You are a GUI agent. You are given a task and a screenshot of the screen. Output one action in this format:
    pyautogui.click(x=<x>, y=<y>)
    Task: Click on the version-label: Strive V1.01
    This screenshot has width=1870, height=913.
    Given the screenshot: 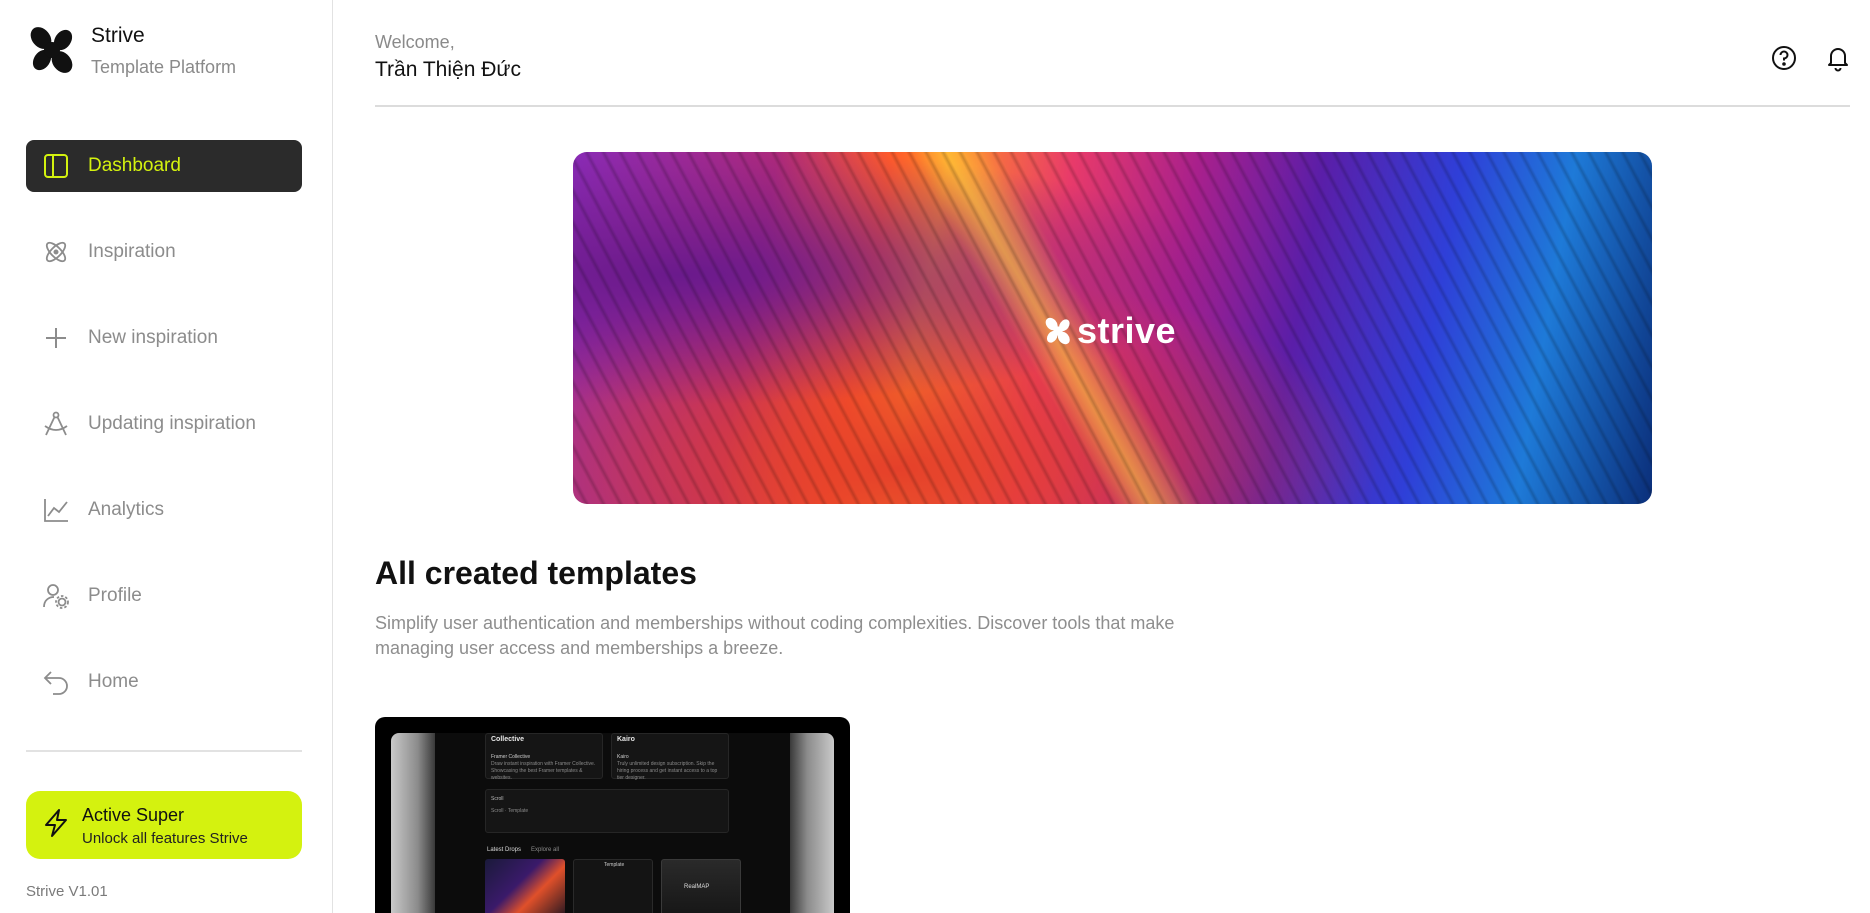 What is the action you would take?
    pyautogui.click(x=67, y=891)
    